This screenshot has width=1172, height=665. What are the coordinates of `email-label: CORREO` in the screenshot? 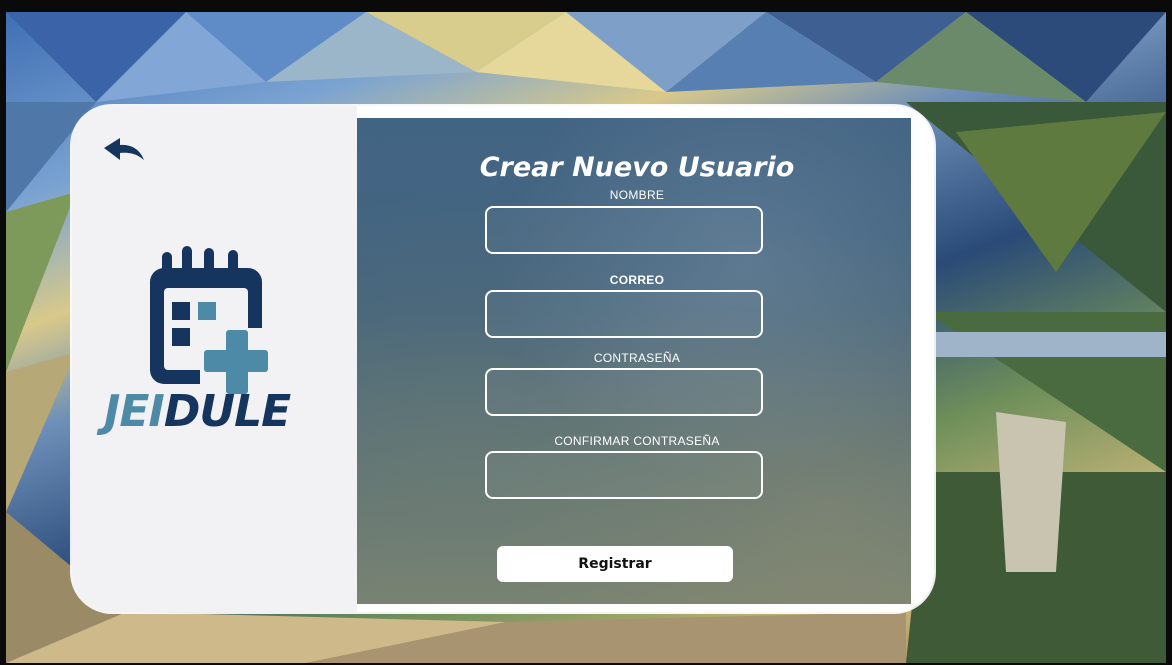 It's located at (637, 280).